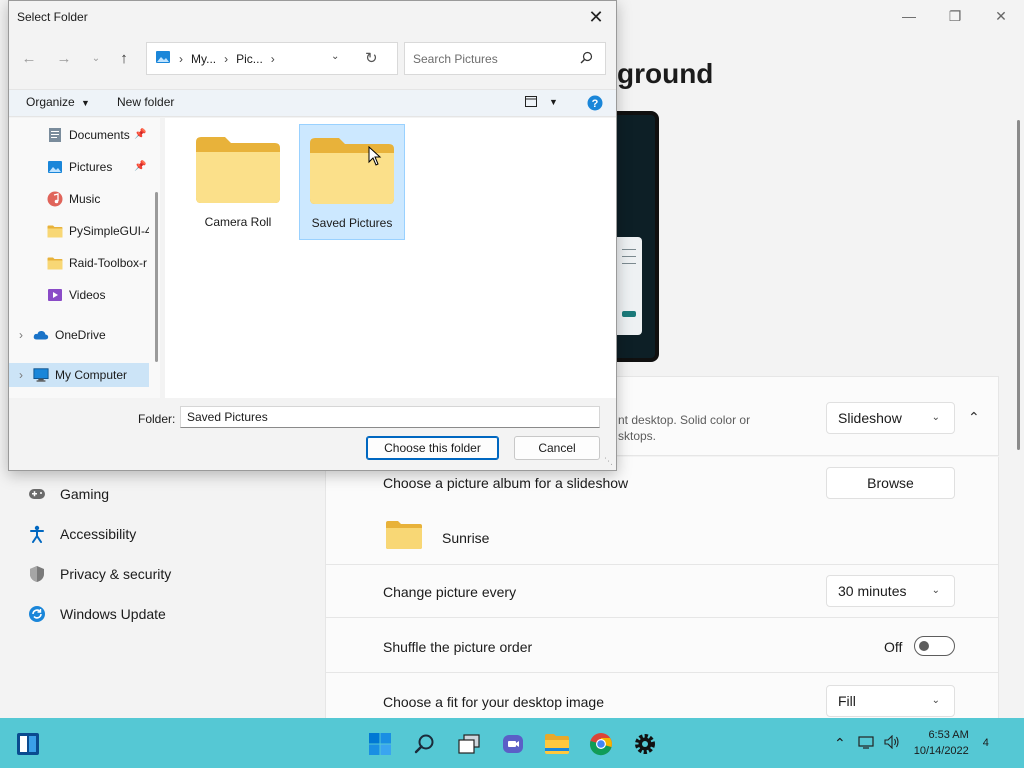 Image resolution: width=1024 pixels, height=768 pixels. What do you see at coordinates (371, 58) in the screenshot?
I see `refresh-icon: ↻` at bounding box center [371, 58].